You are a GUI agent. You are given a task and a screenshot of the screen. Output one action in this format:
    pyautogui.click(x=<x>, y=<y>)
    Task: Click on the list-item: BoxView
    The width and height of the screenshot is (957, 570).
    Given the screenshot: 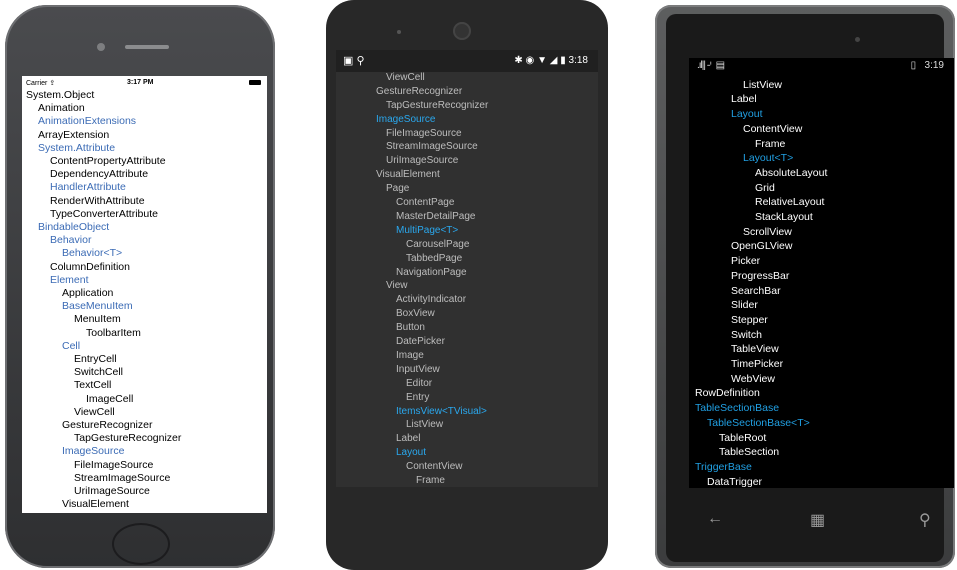 What is the action you would take?
    pyautogui.click(x=385, y=313)
    